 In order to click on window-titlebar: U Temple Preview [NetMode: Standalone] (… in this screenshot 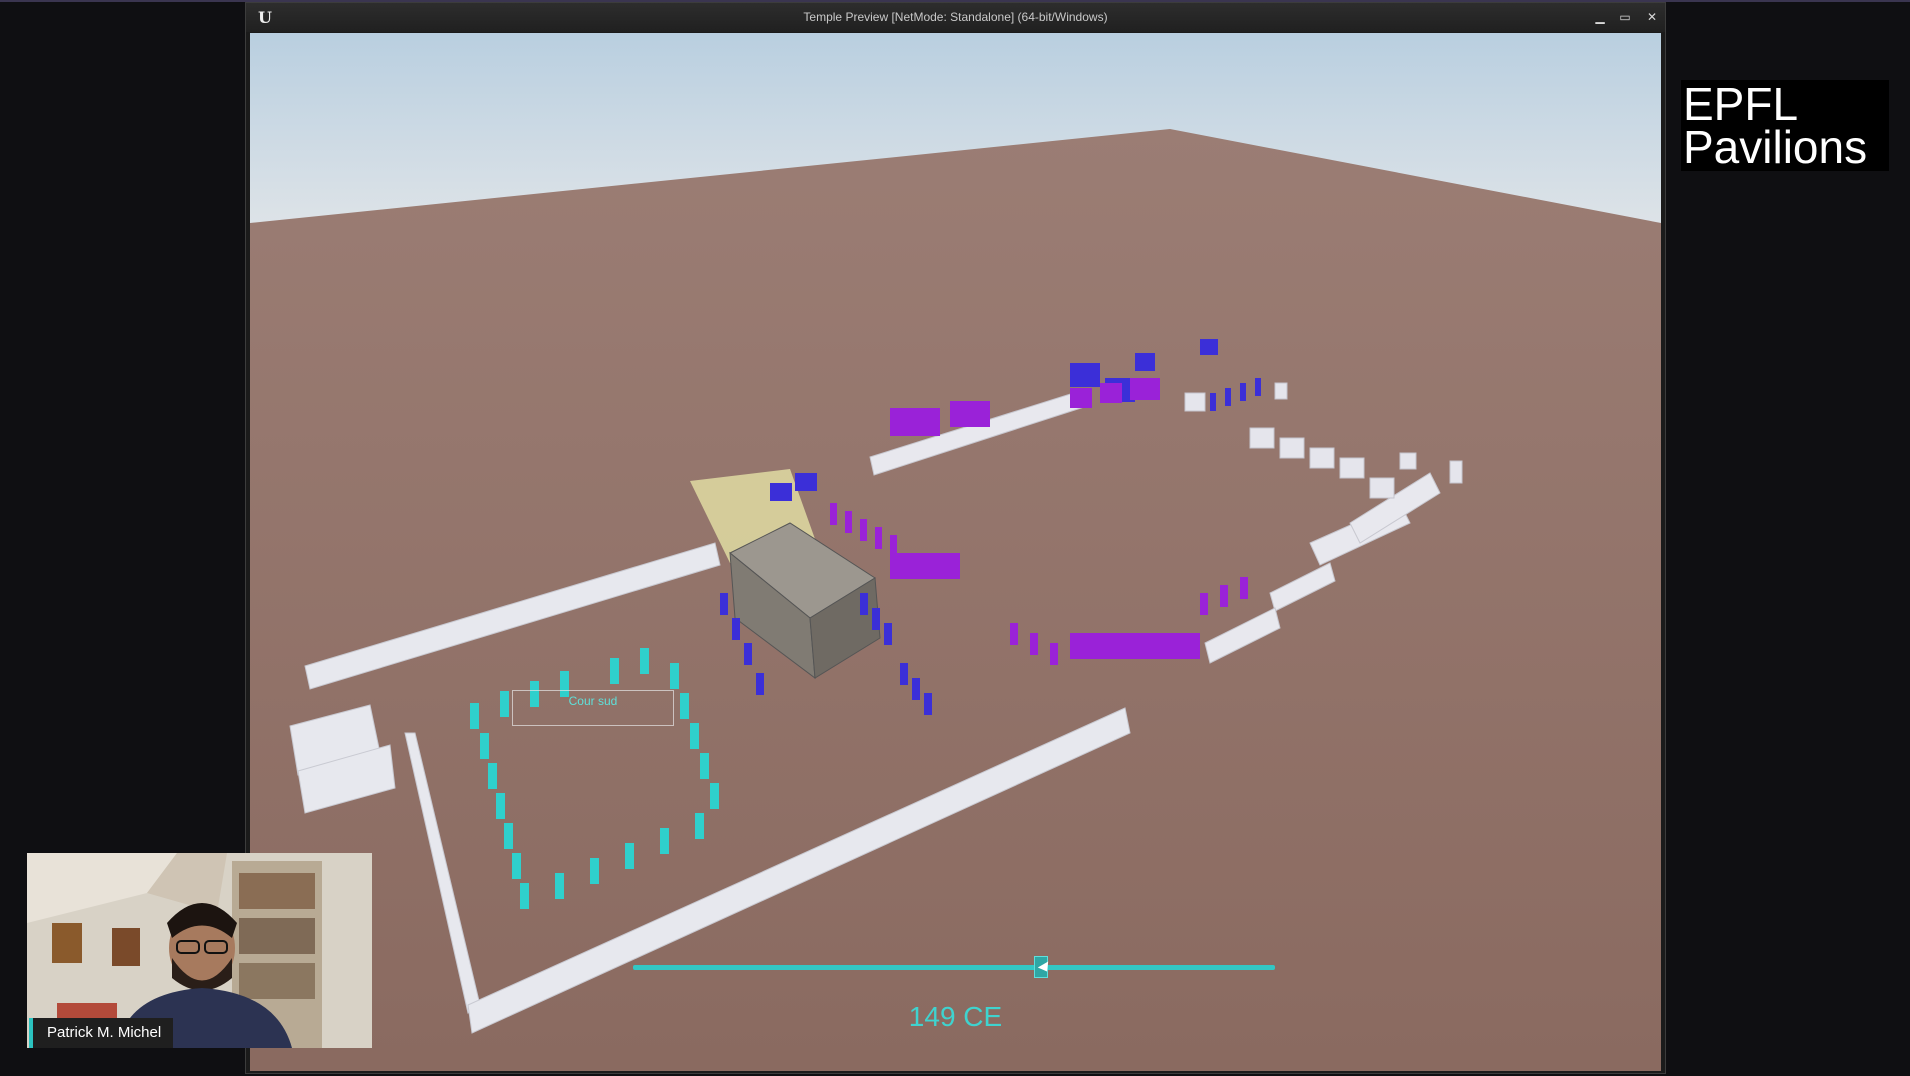, I will do `click(955, 17)`.